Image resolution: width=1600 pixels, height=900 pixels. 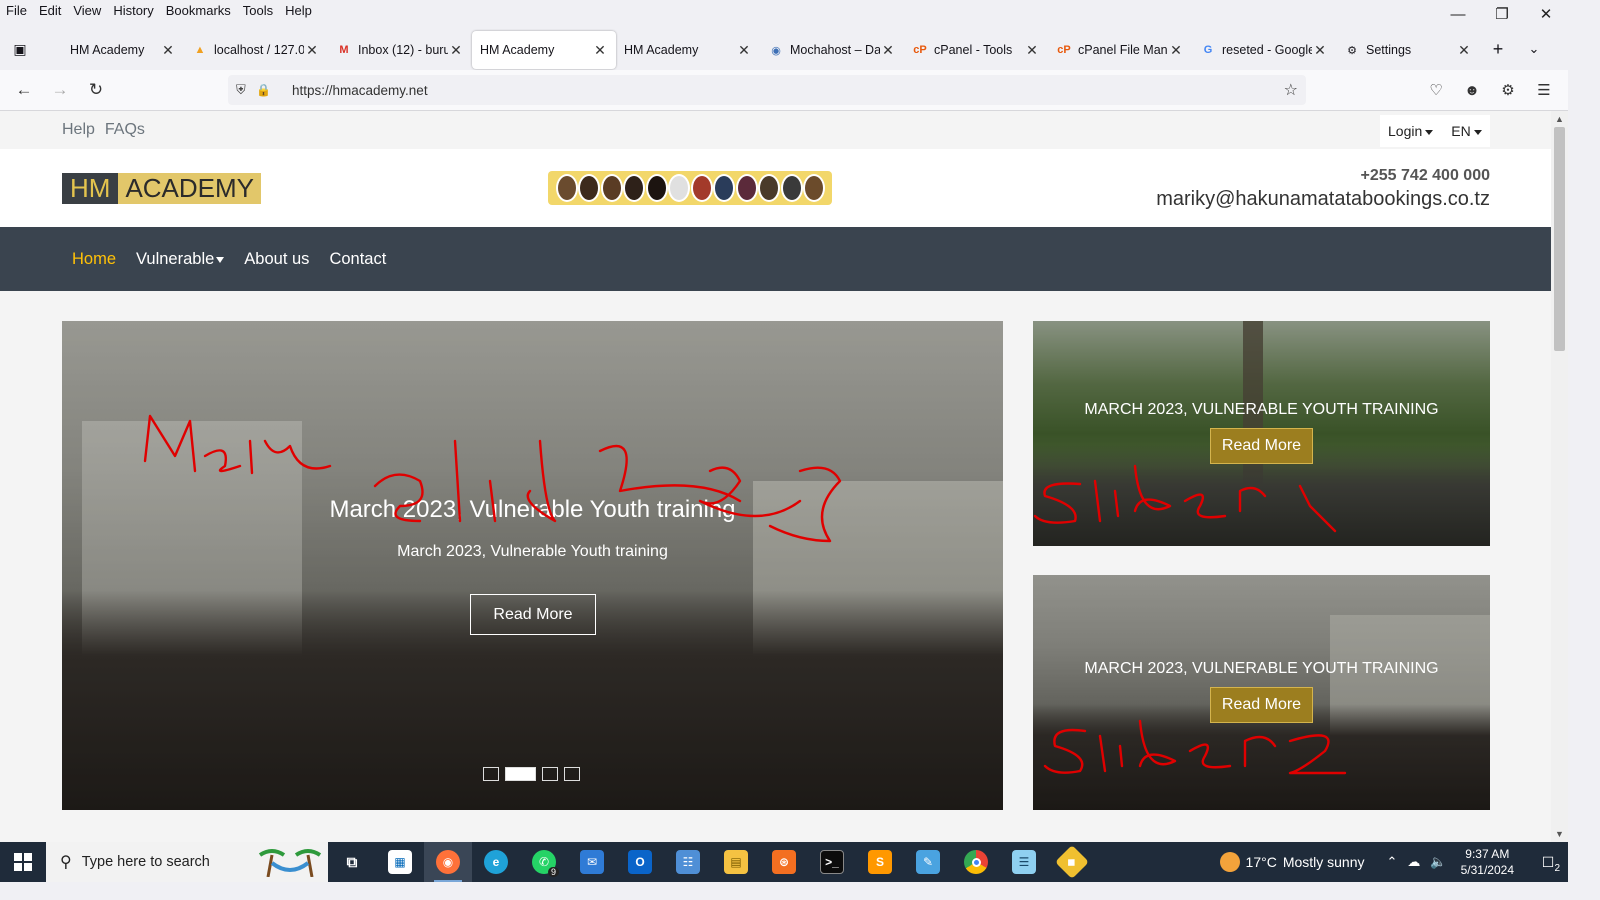 I want to click on site-logo: HM ACADEMY, so click(x=162, y=188).